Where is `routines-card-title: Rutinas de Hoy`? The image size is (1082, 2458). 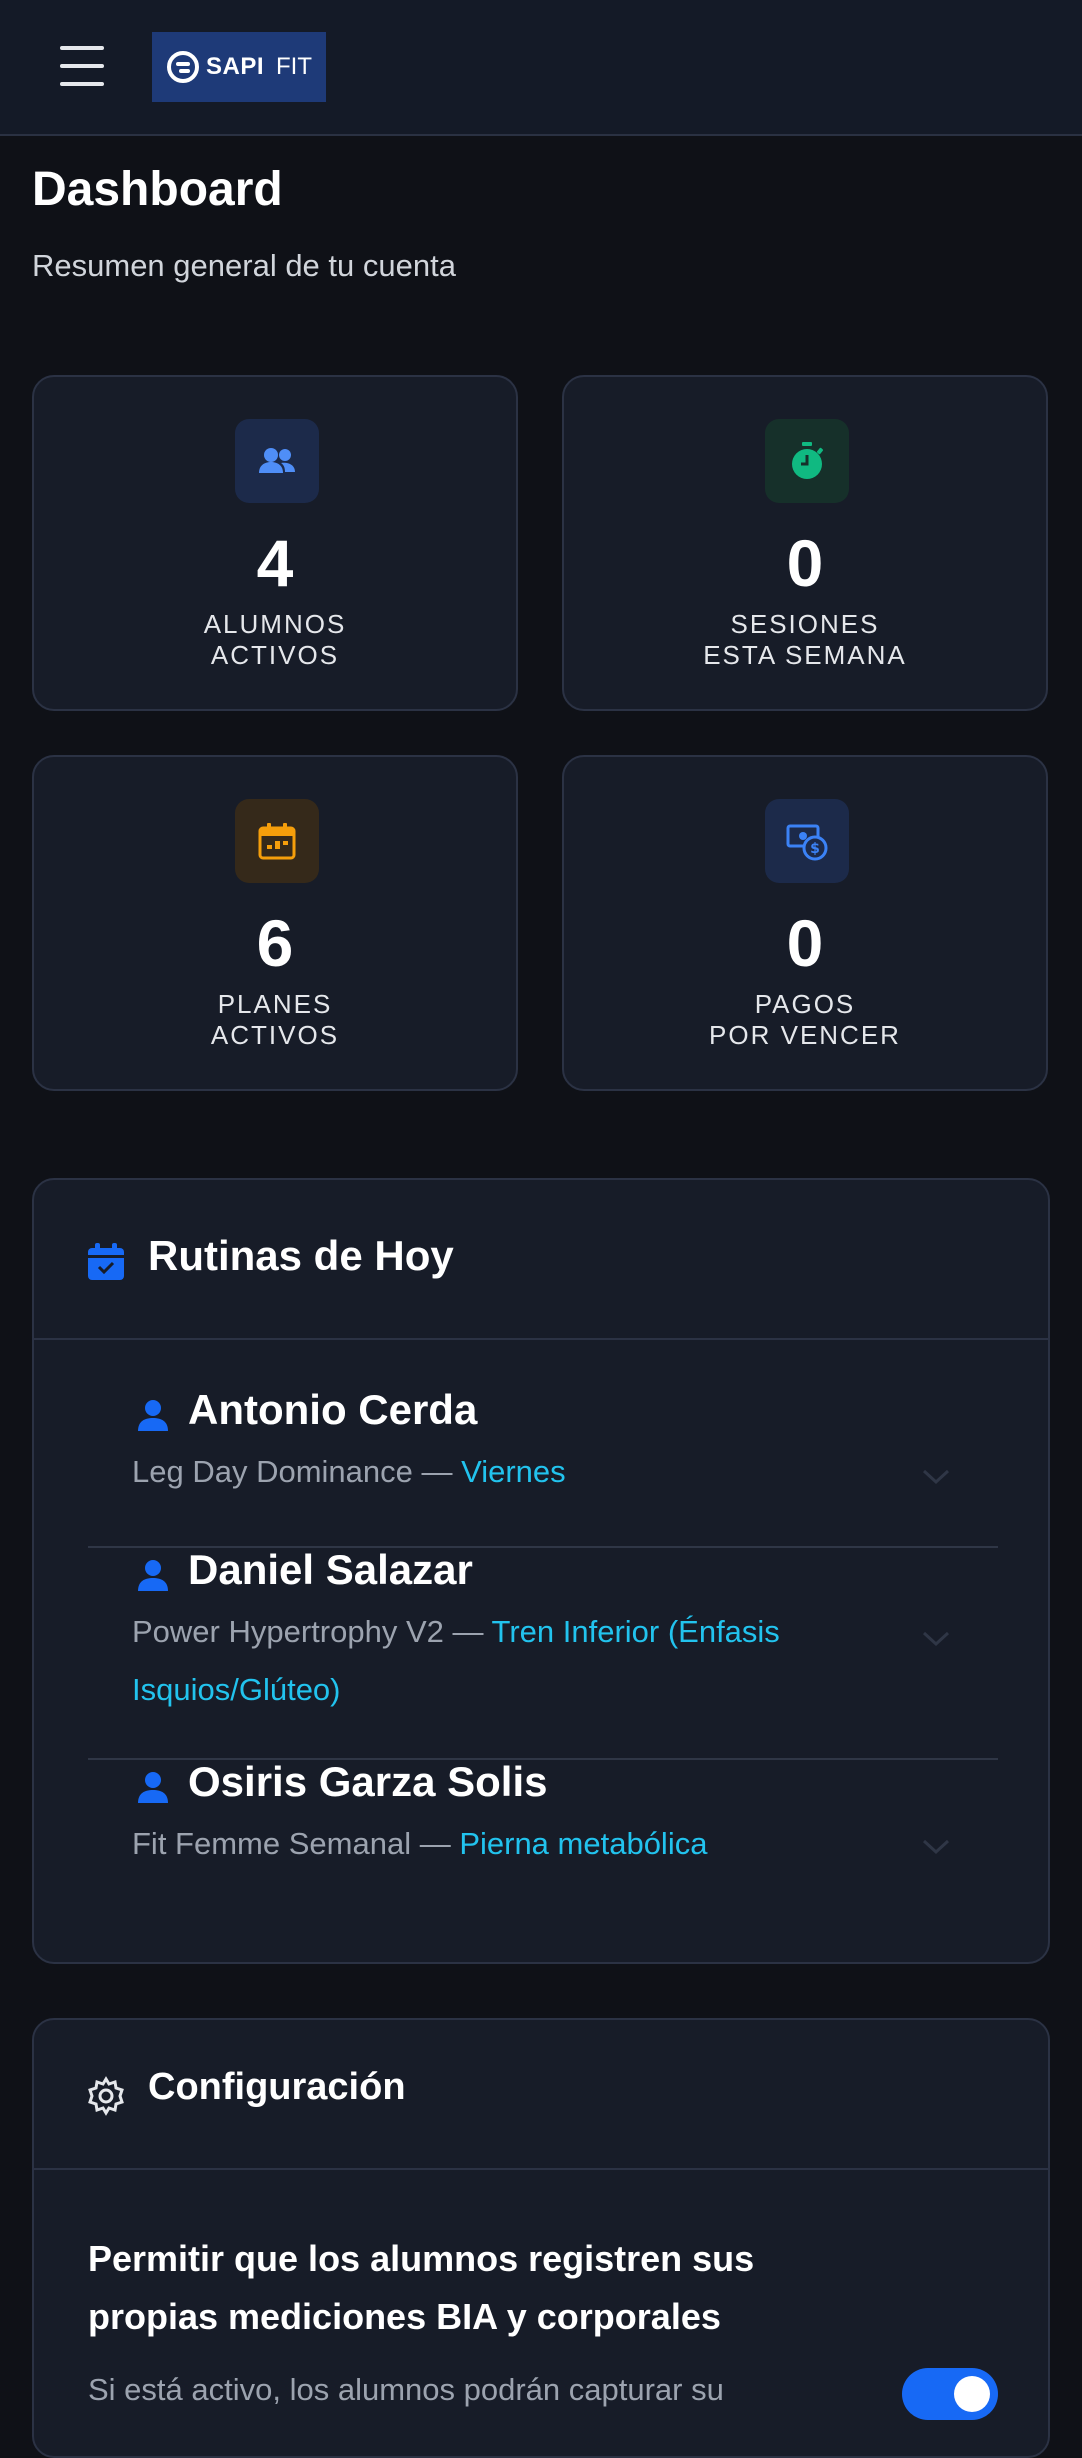 routines-card-title: Rutinas de Hoy is located at coordinates (301, 1255).